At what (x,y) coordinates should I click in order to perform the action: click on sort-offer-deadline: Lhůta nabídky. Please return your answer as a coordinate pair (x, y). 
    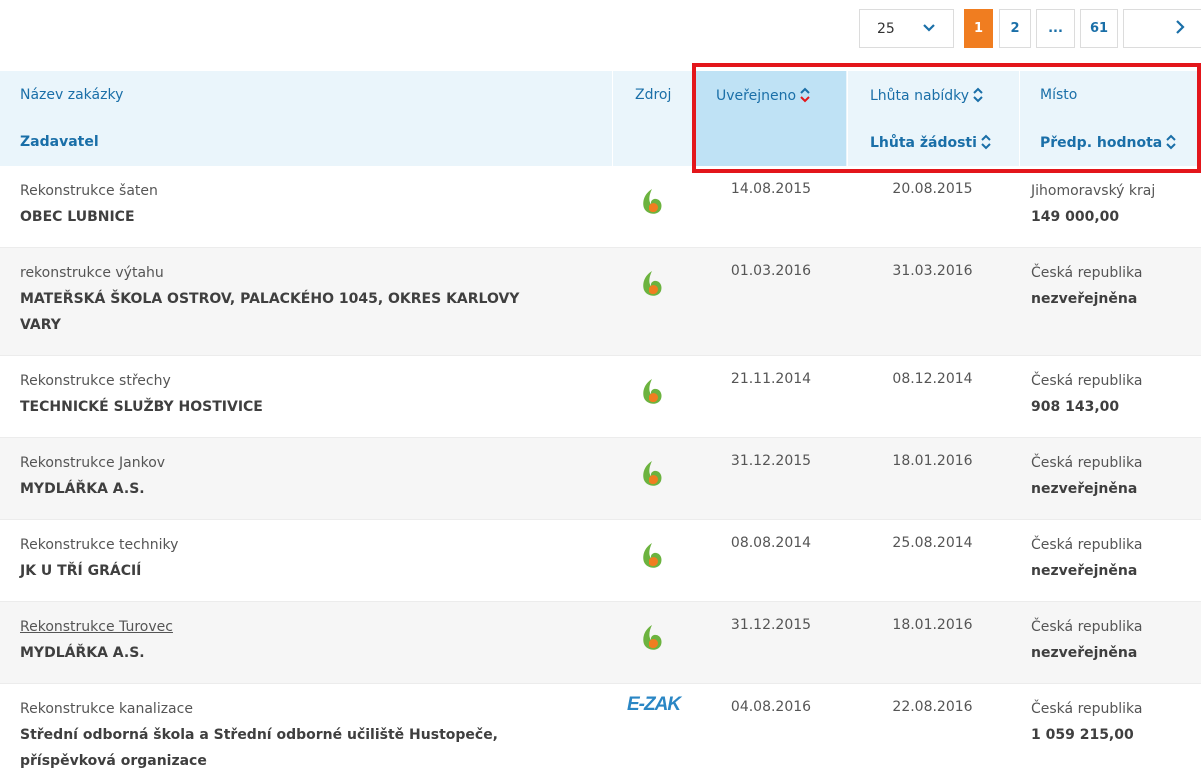
    Looking at the image, I should click on (927, 95).